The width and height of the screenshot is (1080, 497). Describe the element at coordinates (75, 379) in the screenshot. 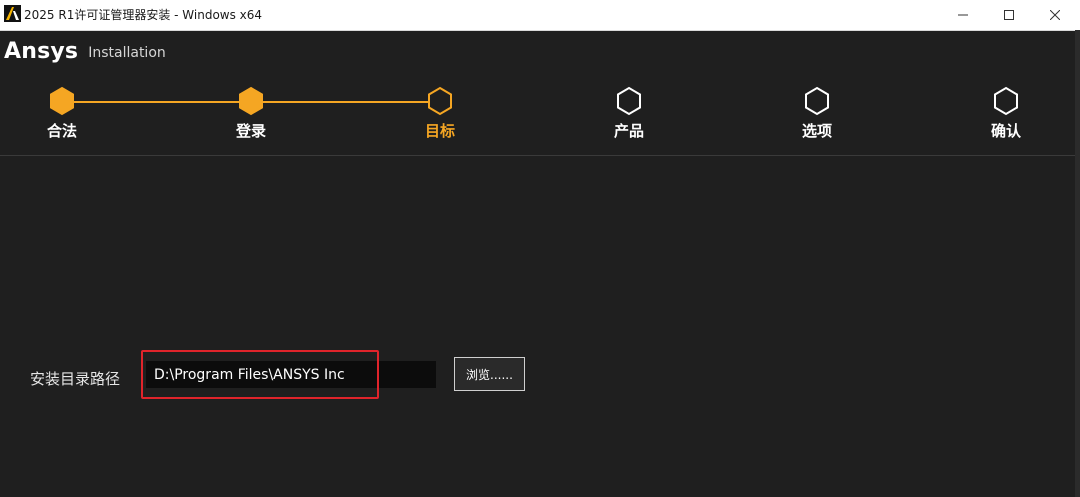

I see `install-path-label: 安装目录路径` at that location.